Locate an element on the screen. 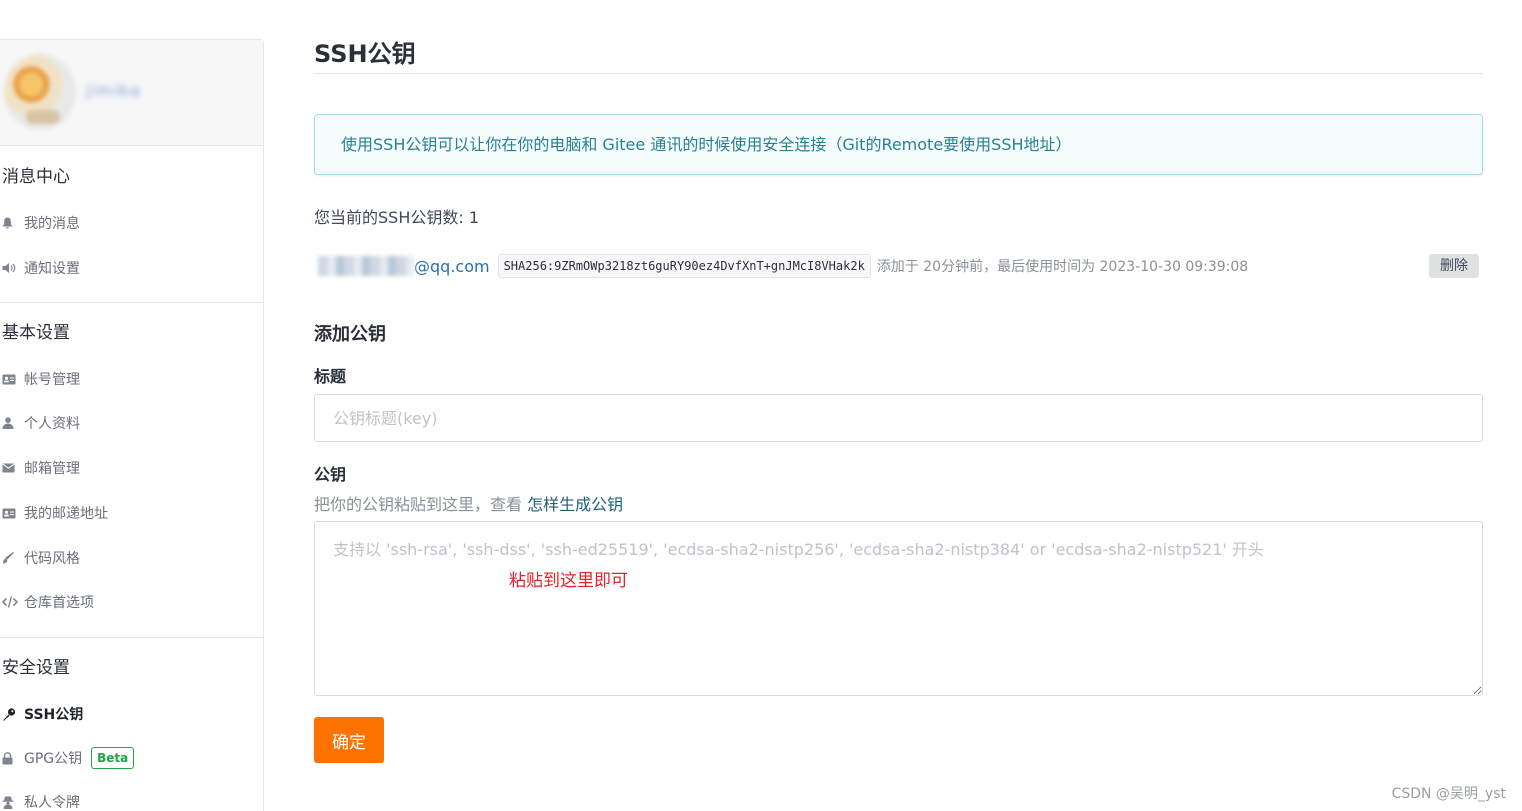  key-icon is located at coordinates (11, 714).